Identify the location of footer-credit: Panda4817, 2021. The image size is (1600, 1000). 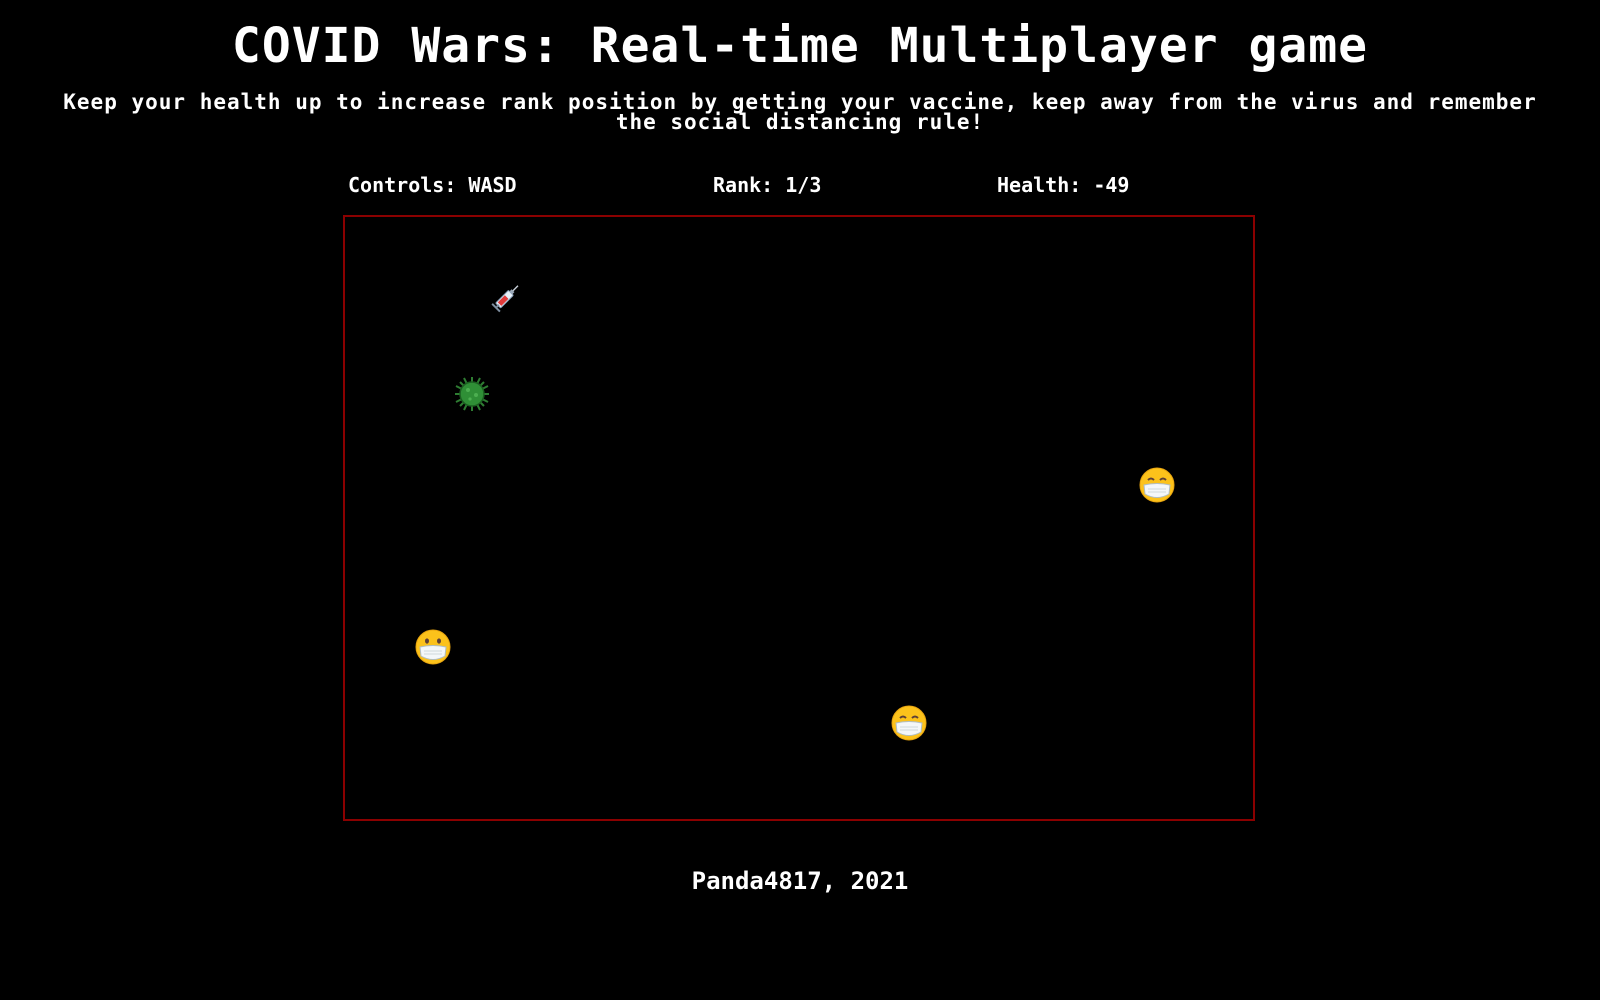
(800, 881).